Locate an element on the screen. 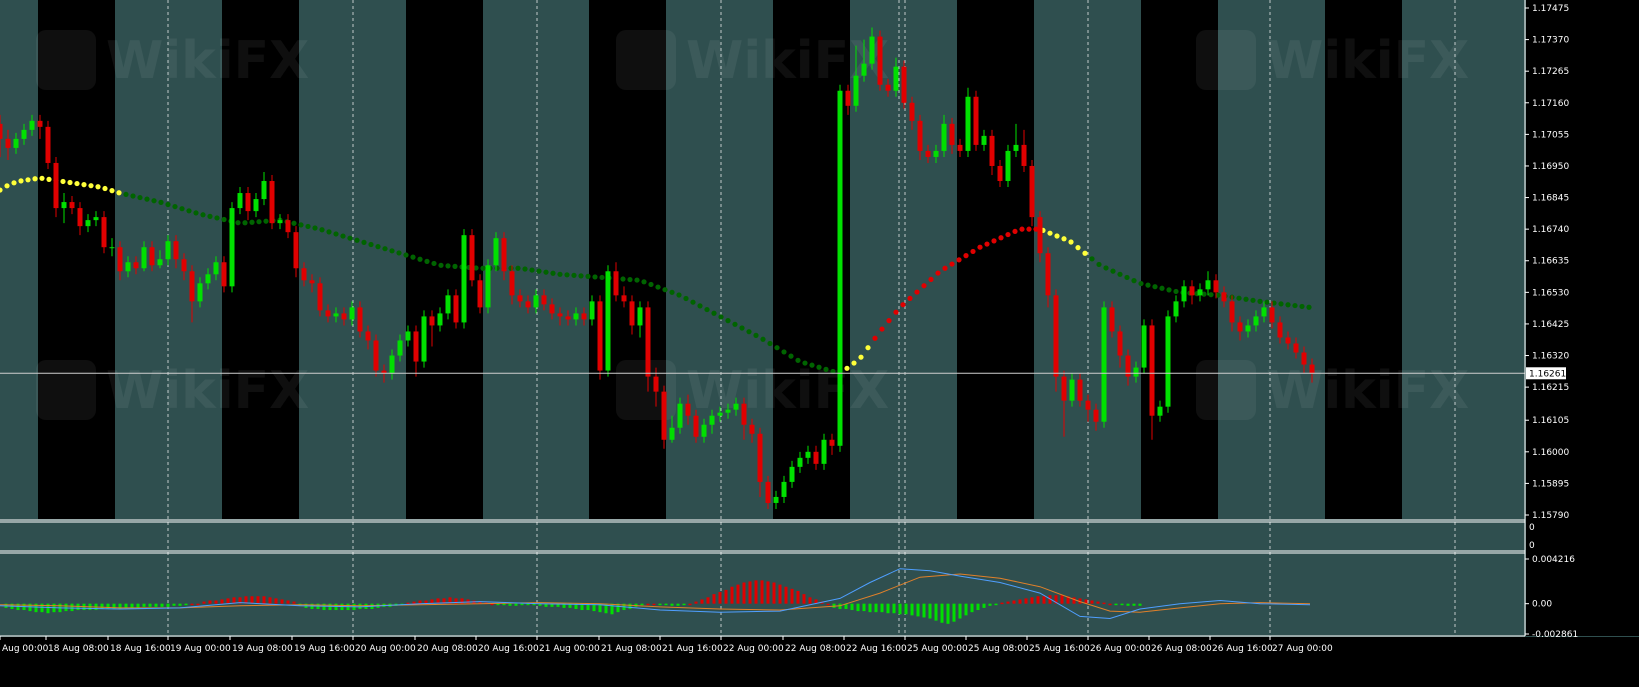 The width and height of the screenshot is (1639, 687). time-tick-label: 25 Aug 00:00 is located at coordinates (937, 649).